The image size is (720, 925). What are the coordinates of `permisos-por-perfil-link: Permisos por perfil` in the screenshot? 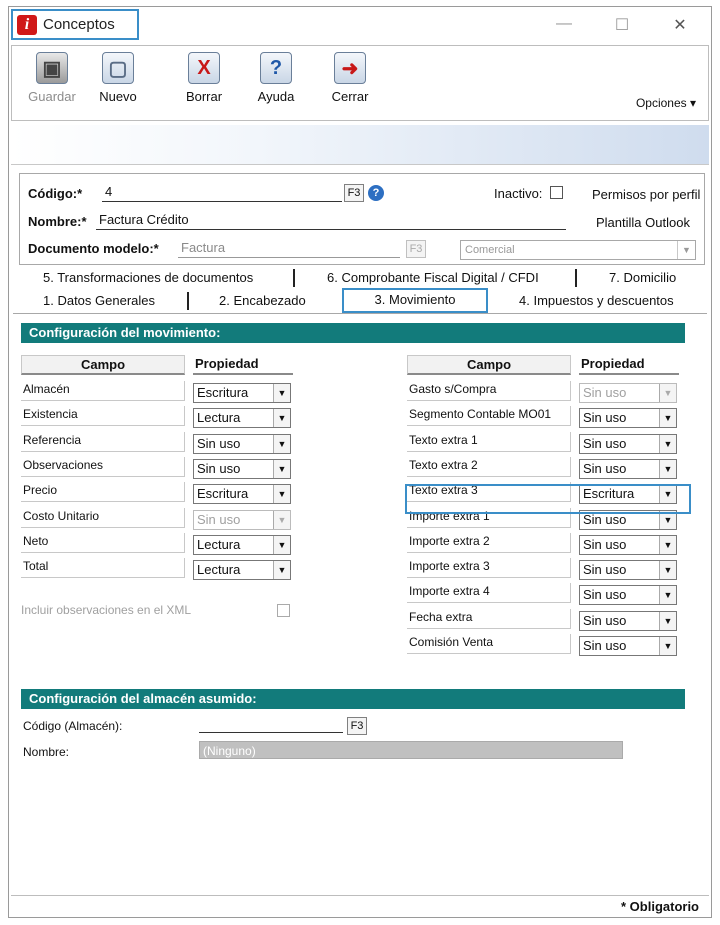 It's located at (646, 194).